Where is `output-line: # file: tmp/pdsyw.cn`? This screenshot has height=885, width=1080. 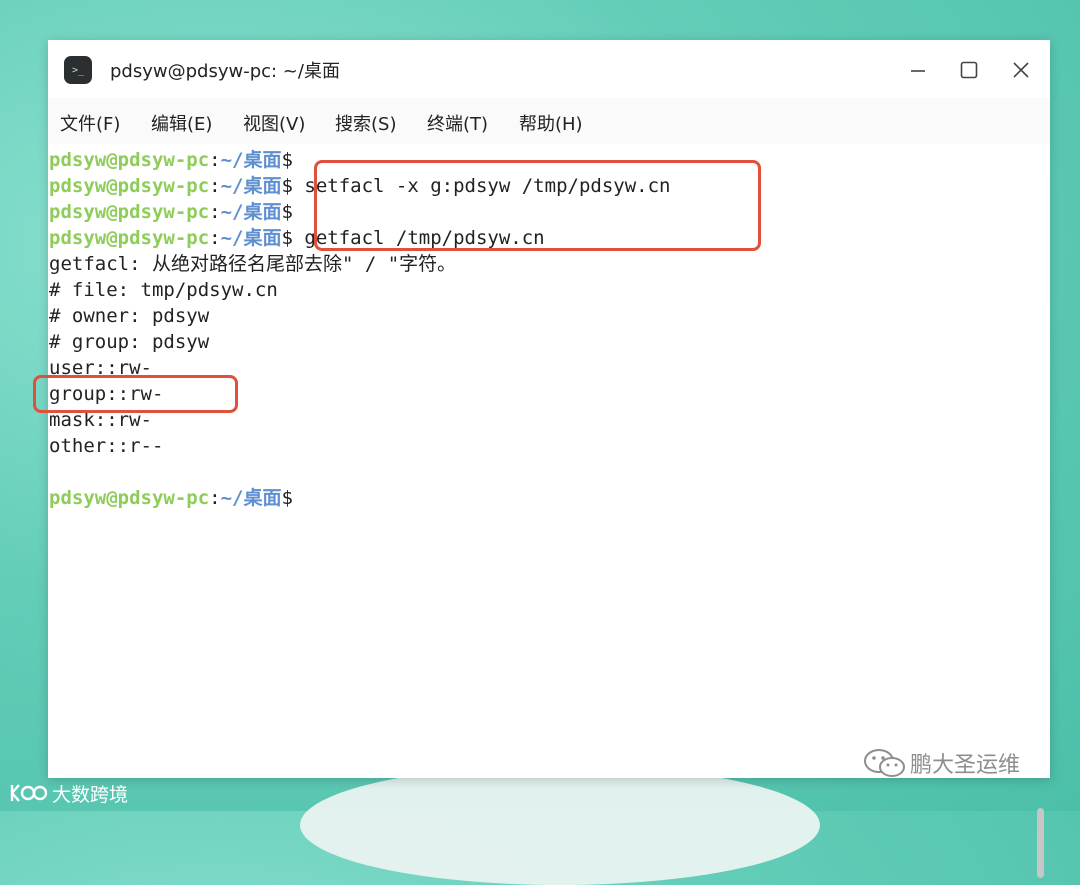
output-line: # file: tmp/pdsyw.cn is located at coordinates (163, 290).